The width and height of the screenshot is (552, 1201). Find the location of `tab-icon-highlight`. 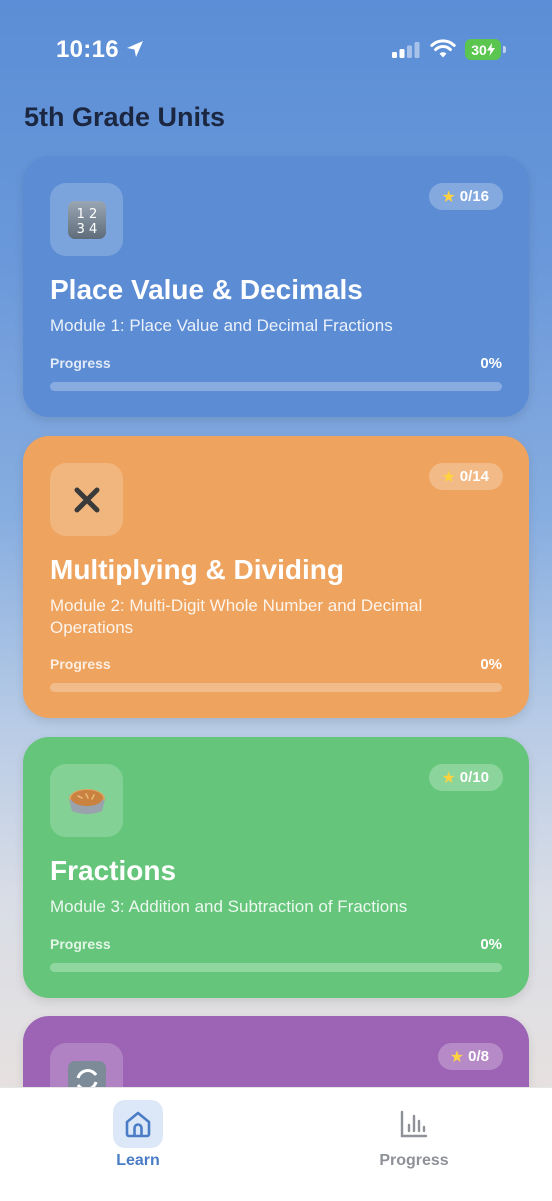

tab-icon-highlight is located at coordinates (138, 1124).